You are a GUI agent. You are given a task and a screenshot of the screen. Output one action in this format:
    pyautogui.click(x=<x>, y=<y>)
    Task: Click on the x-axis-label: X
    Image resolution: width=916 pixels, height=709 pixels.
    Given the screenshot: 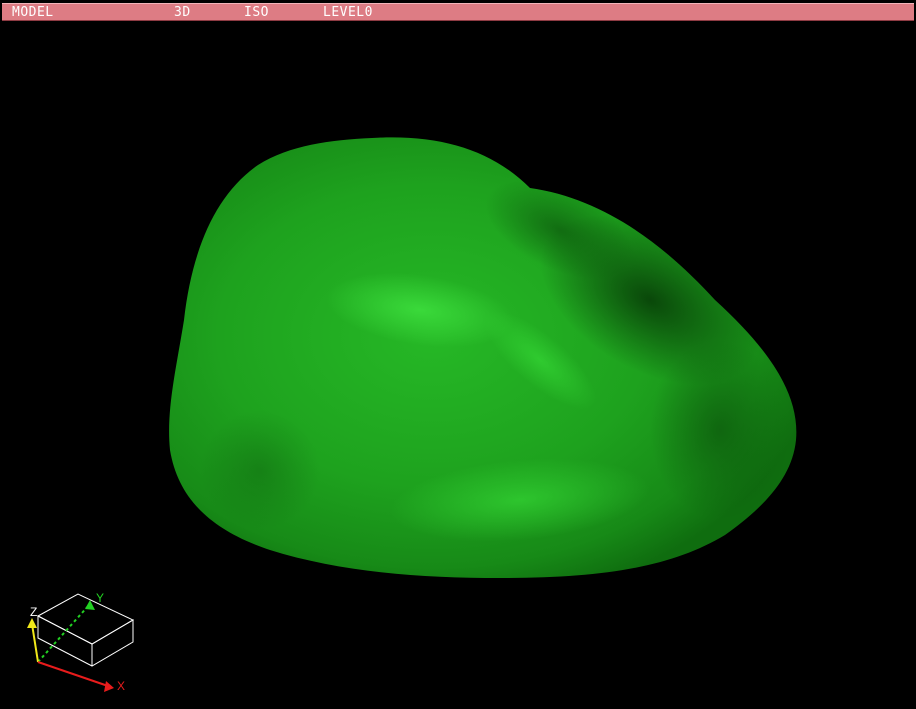 What is the action you would take?
    pyautogui.click(x=121, y=686)
    